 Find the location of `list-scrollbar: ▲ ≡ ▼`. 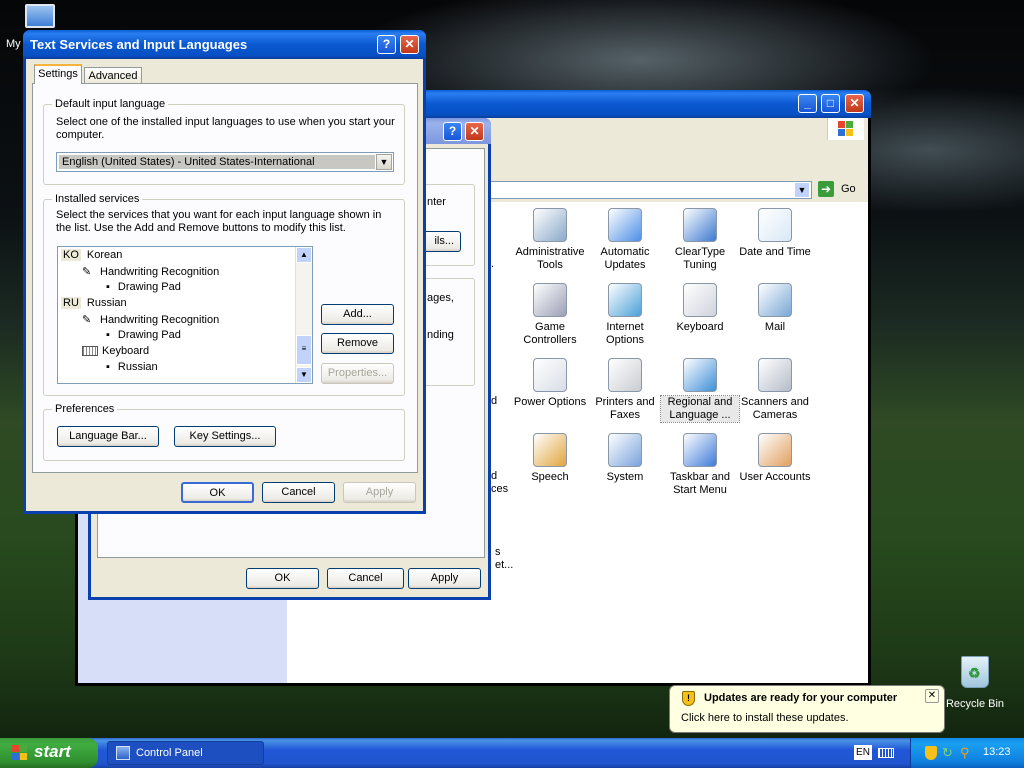

list-scrollbar: ▲ ≡ ▼ is located at coordinates (303, 315).